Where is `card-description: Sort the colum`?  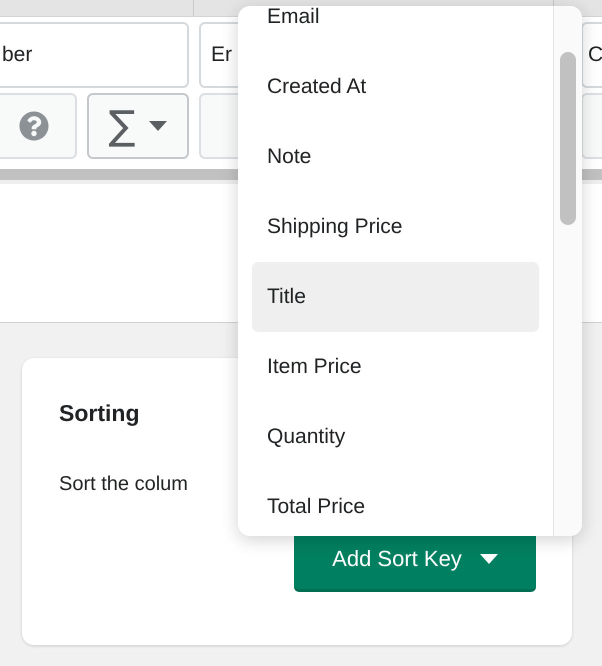 card-description: Sort the colum is located at coordinates (124, 484).